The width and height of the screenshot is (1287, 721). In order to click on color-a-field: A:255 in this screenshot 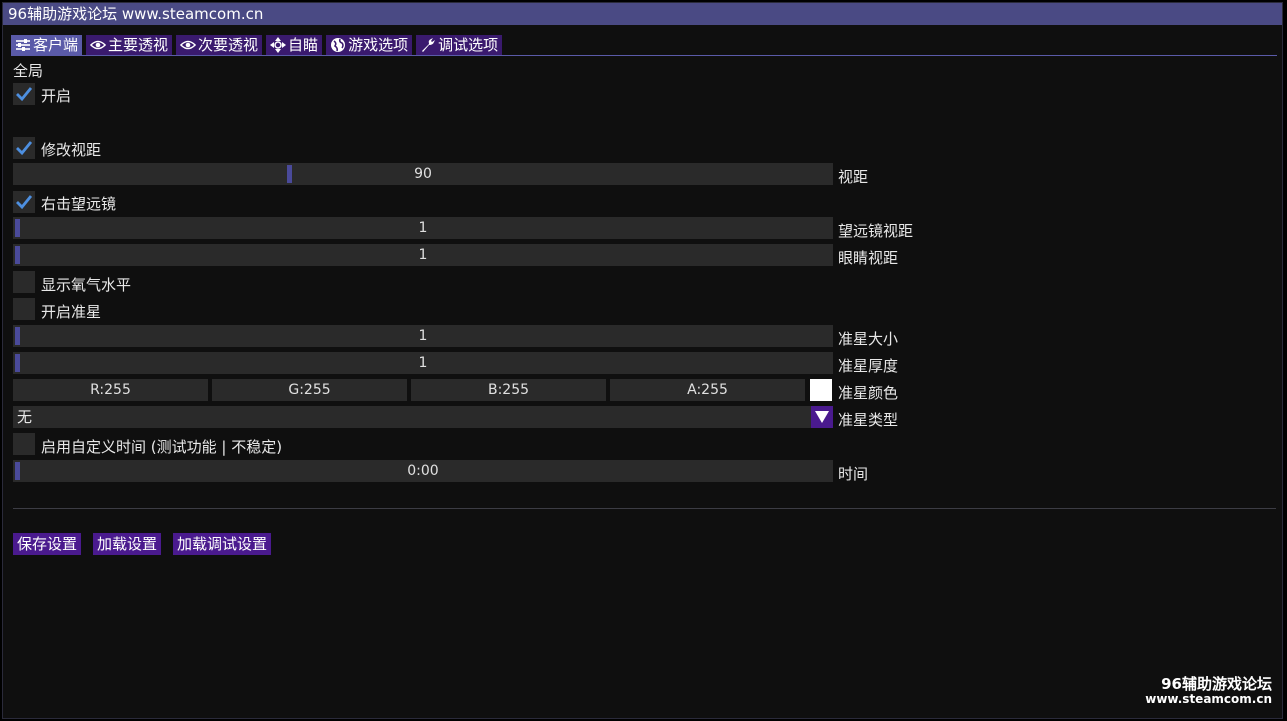, I will do `click(707, 390)`.